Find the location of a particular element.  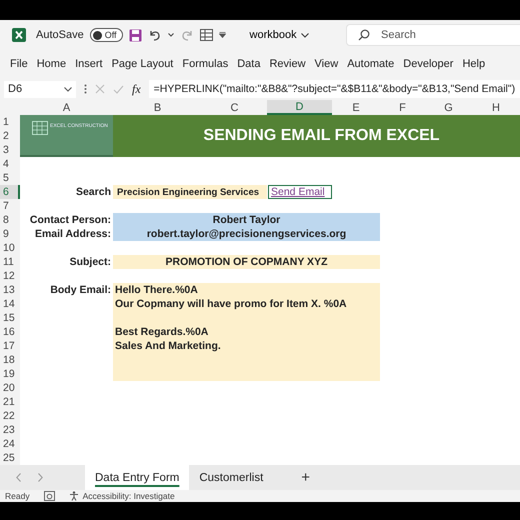

label-cell-text: Search is located at coordinates (93, 192).